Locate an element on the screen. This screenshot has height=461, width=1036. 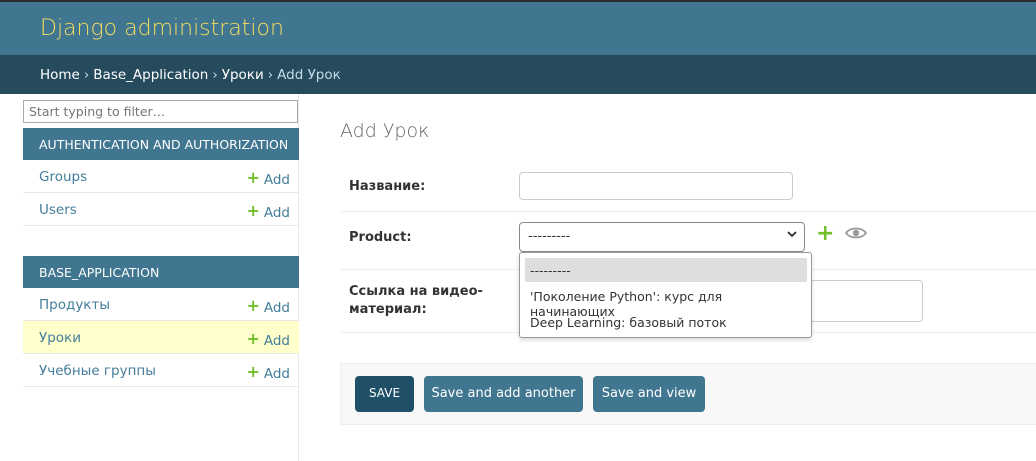
breadcrumb-home: Home is located at coordinates (60, 75).